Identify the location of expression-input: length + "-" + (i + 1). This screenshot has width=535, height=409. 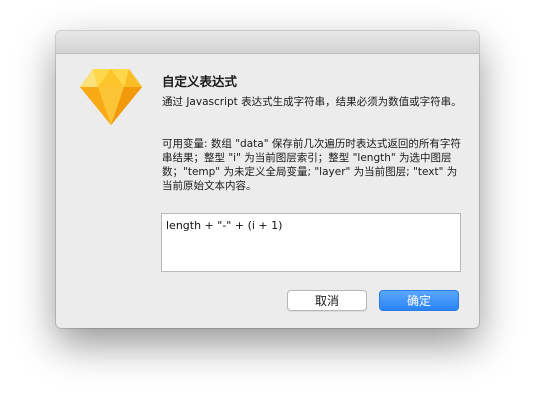
(311, 242).